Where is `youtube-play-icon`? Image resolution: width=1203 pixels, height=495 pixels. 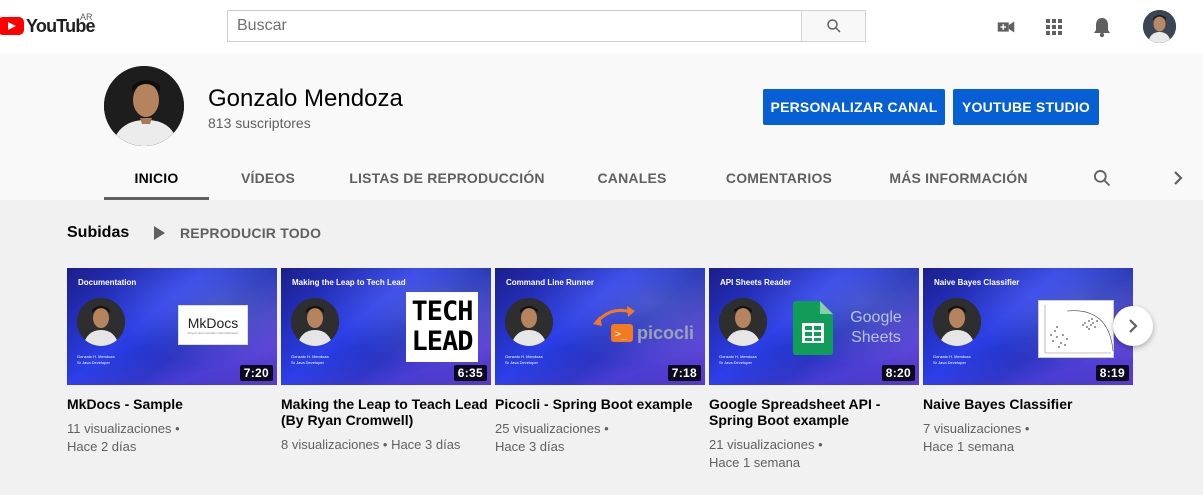 youtube-play-icon is located at coordinates (12, 26).